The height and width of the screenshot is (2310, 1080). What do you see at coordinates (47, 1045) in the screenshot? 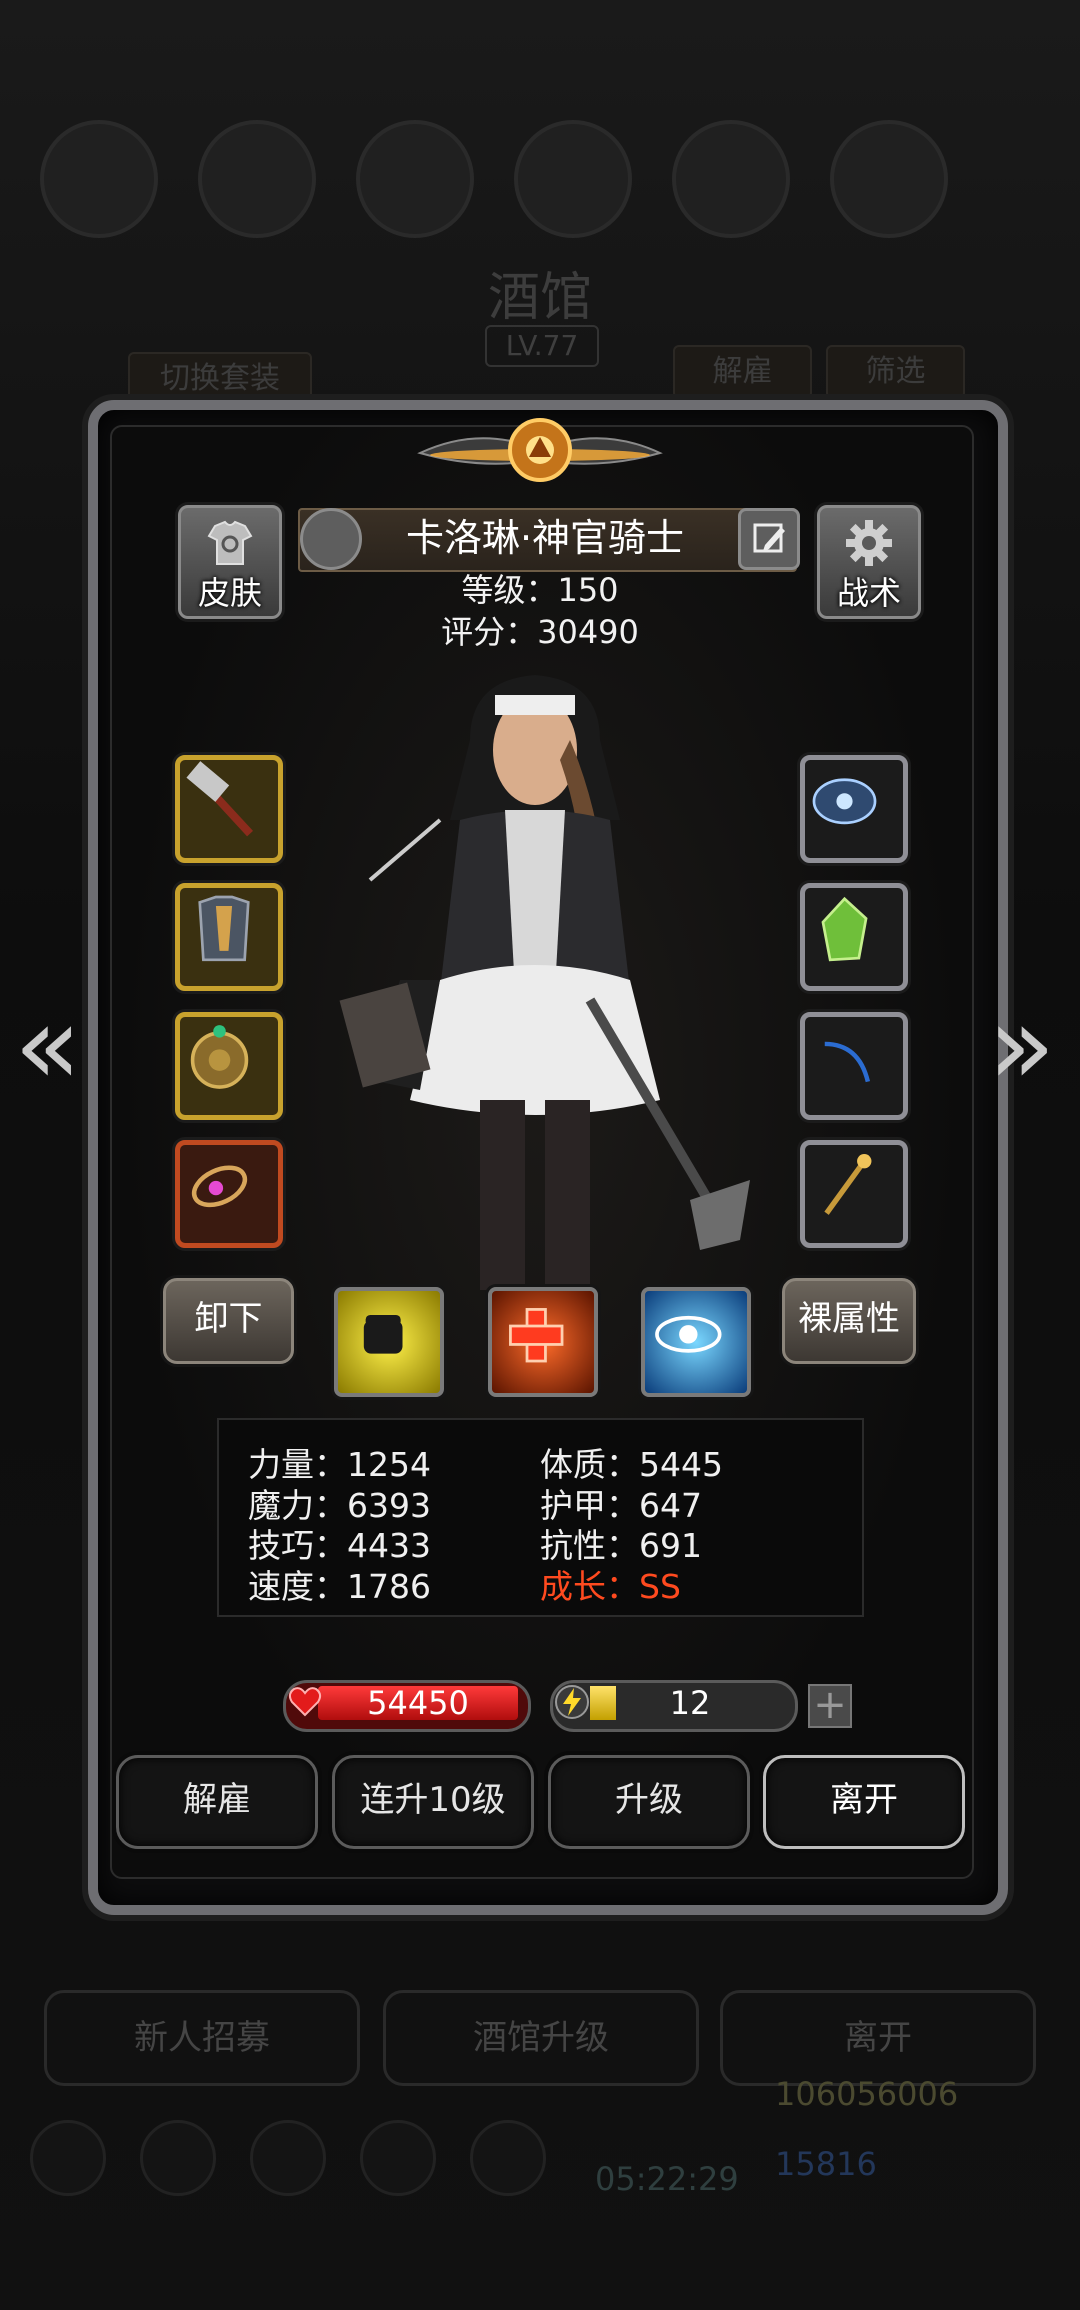
I see `previous-hero-arrow-icon: «` at bounding box center [47, 1045].